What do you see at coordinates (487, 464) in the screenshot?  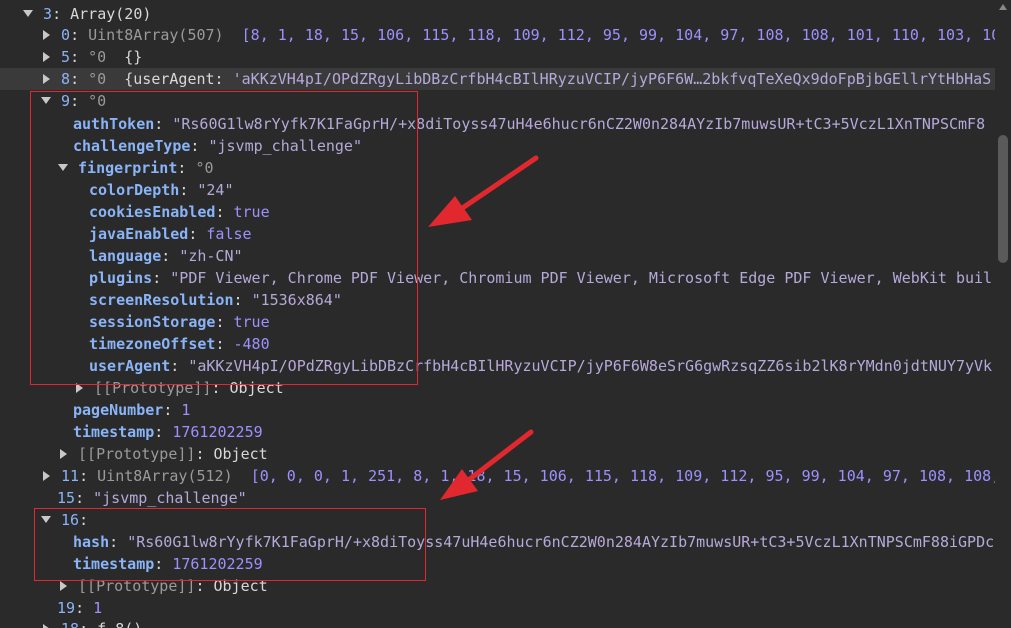 I see `annotation-arrow-lower` at bounding box center [487, 464].